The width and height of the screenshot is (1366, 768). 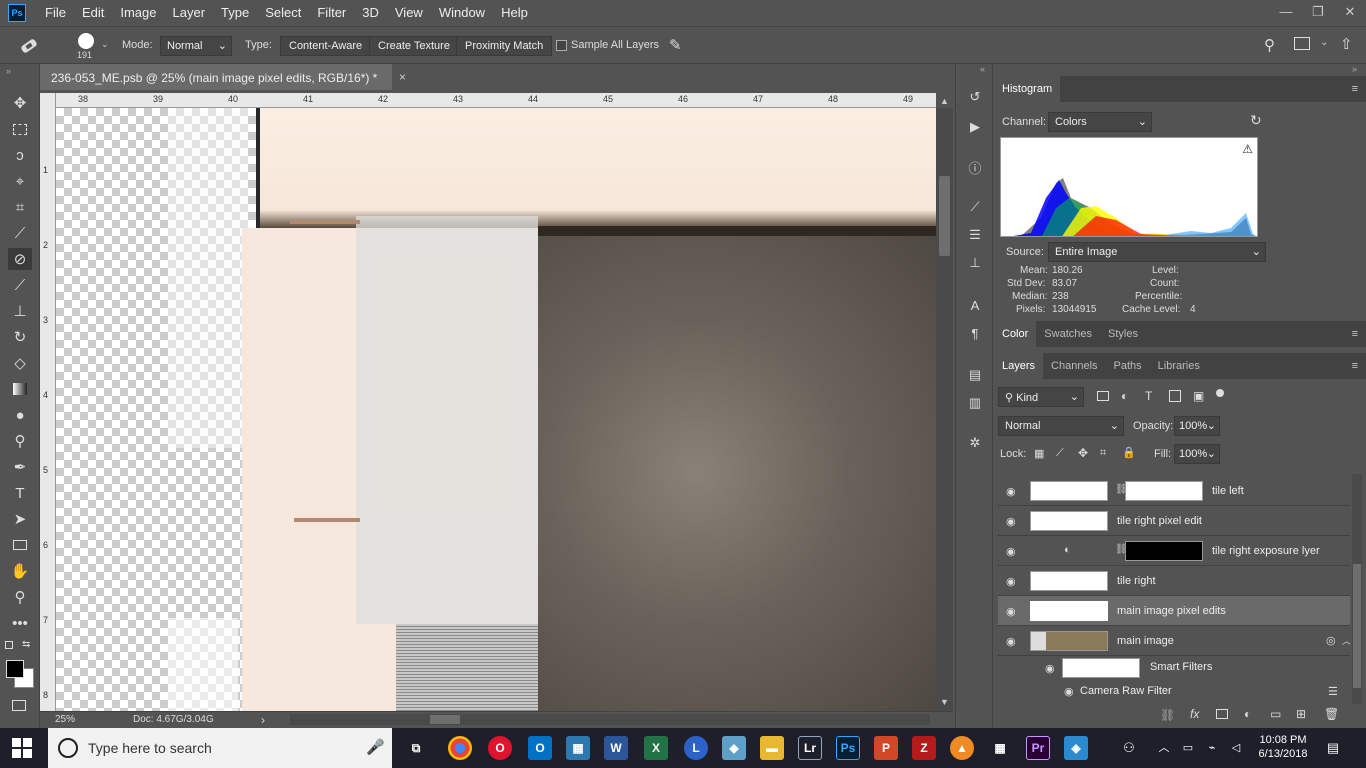 I want to click on source-select: Entire Image ⌄, so click(x=1157, y=252).